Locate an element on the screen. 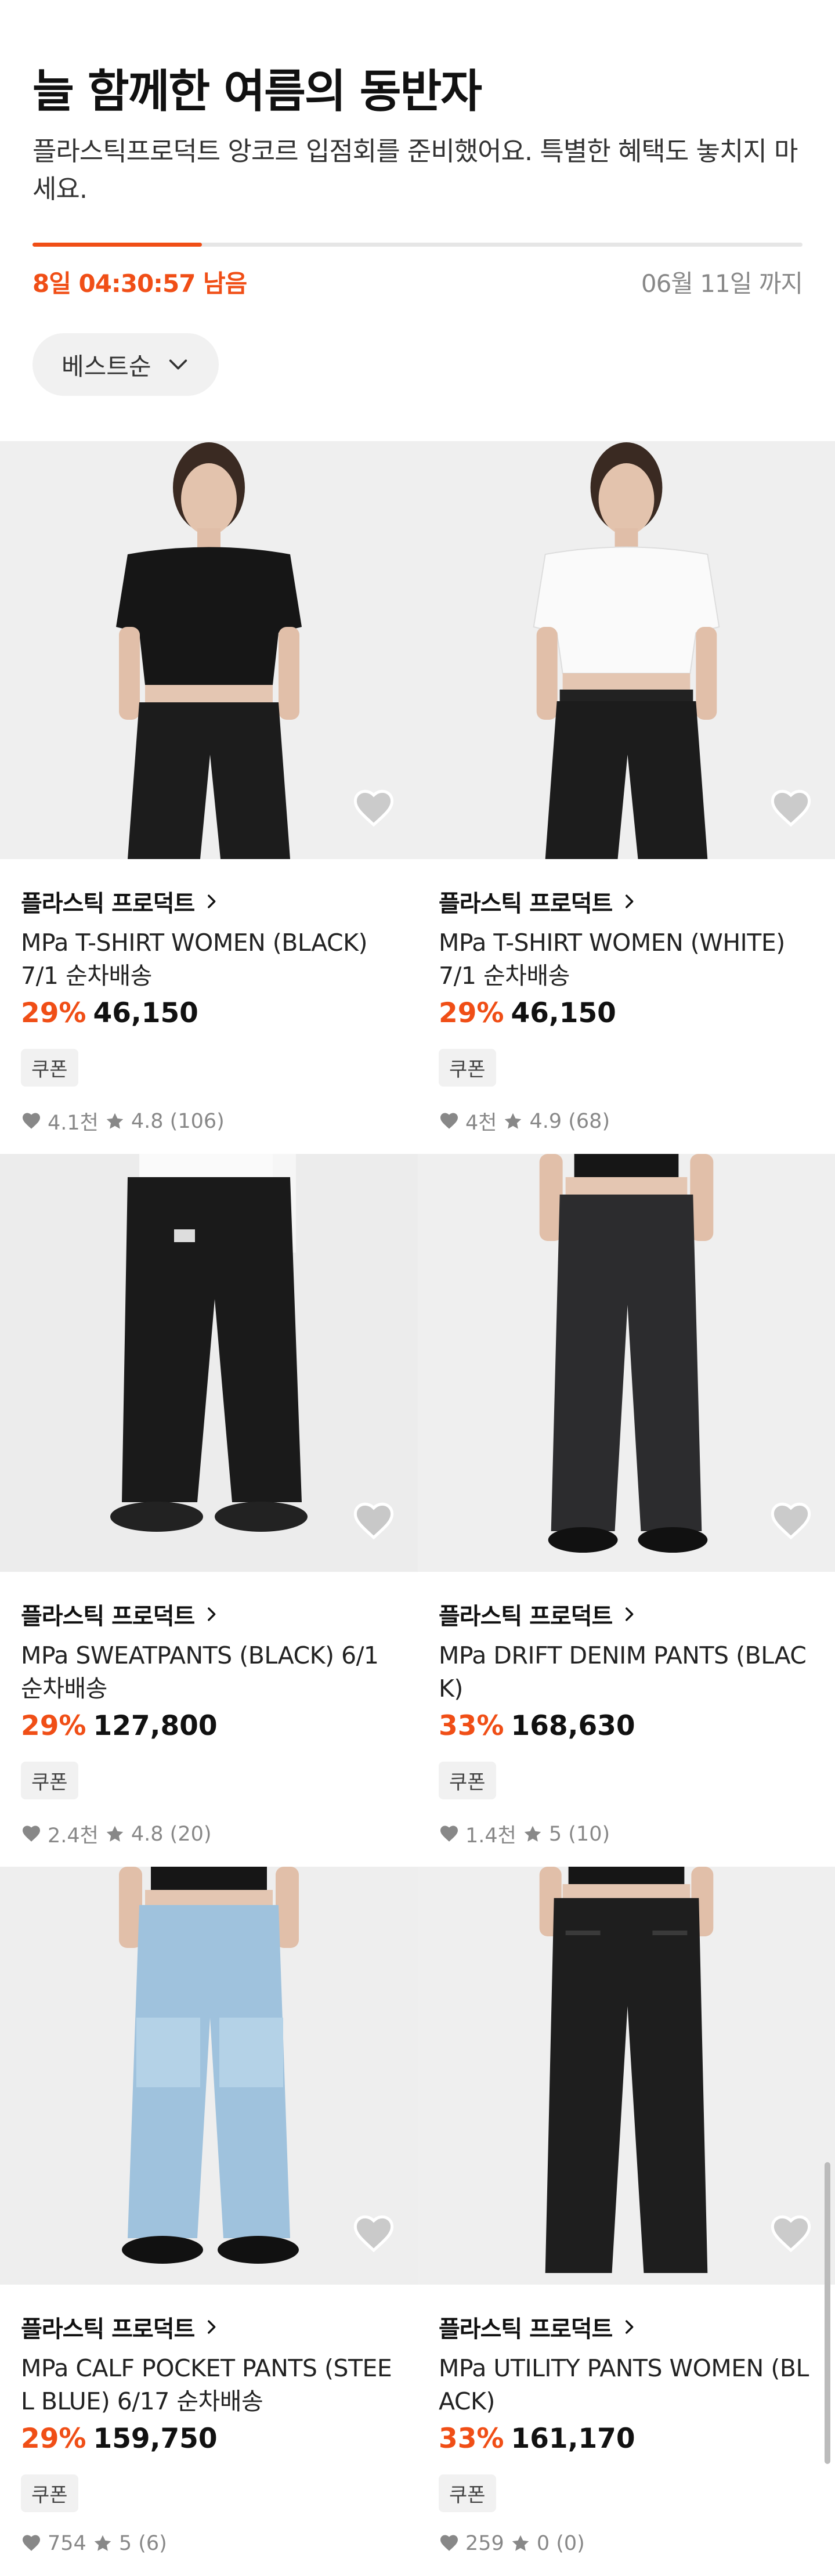 The image size is (835, 2576). countdown-row: 8일 04:30:57 남음 06월 11일 까지 is located at coordinates (417, 282).